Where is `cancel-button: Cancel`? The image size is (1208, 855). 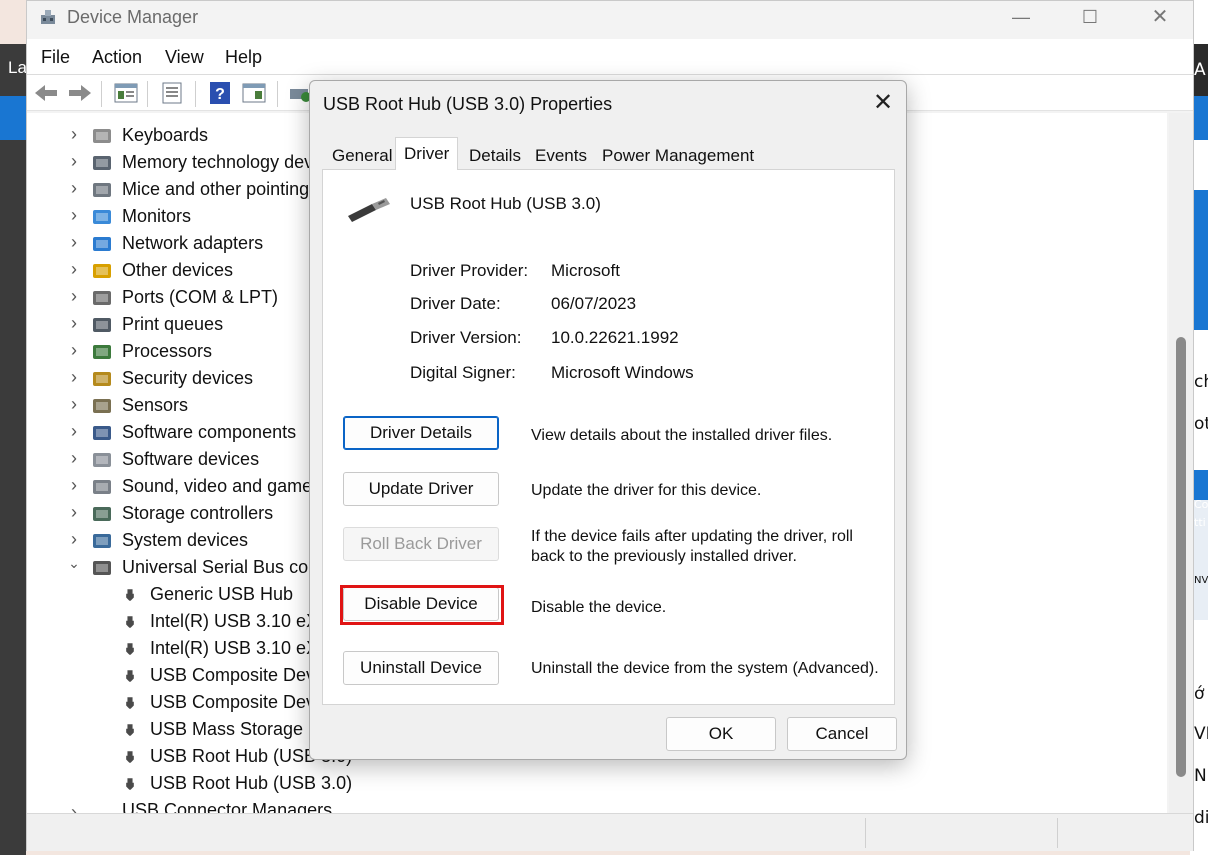 cancel-button: Cancel is located at coordinates (842, 734).